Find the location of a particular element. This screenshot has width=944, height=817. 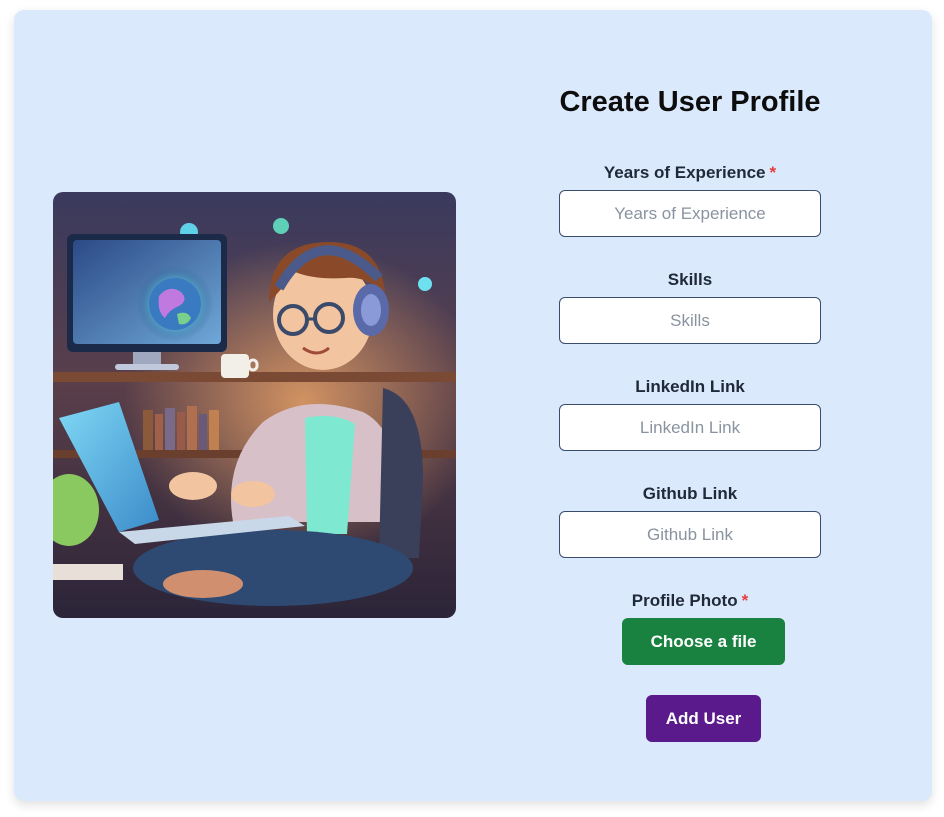

github-label: Github Link is located at coordinates (690, 494).